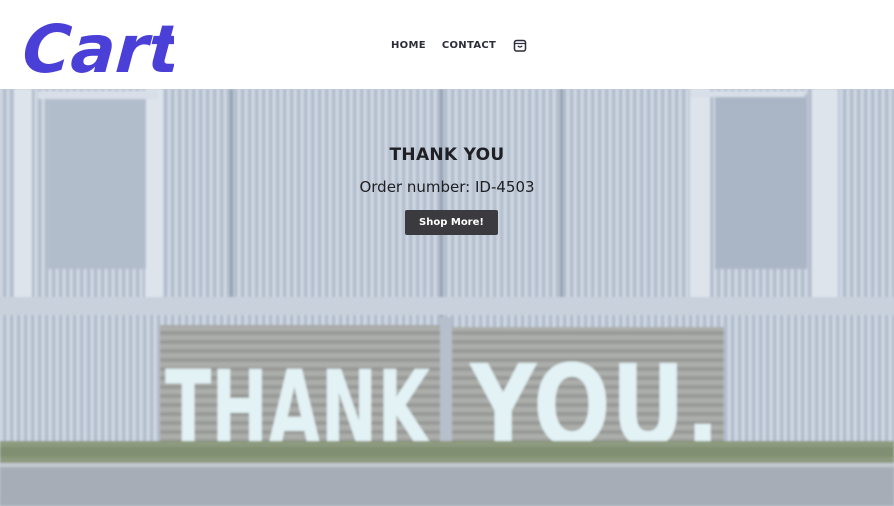  What do you see at coordinates (447, 155) in the screenshot?
I see `thank-you-title: THANK YOU` at bounding box center [447, 155].